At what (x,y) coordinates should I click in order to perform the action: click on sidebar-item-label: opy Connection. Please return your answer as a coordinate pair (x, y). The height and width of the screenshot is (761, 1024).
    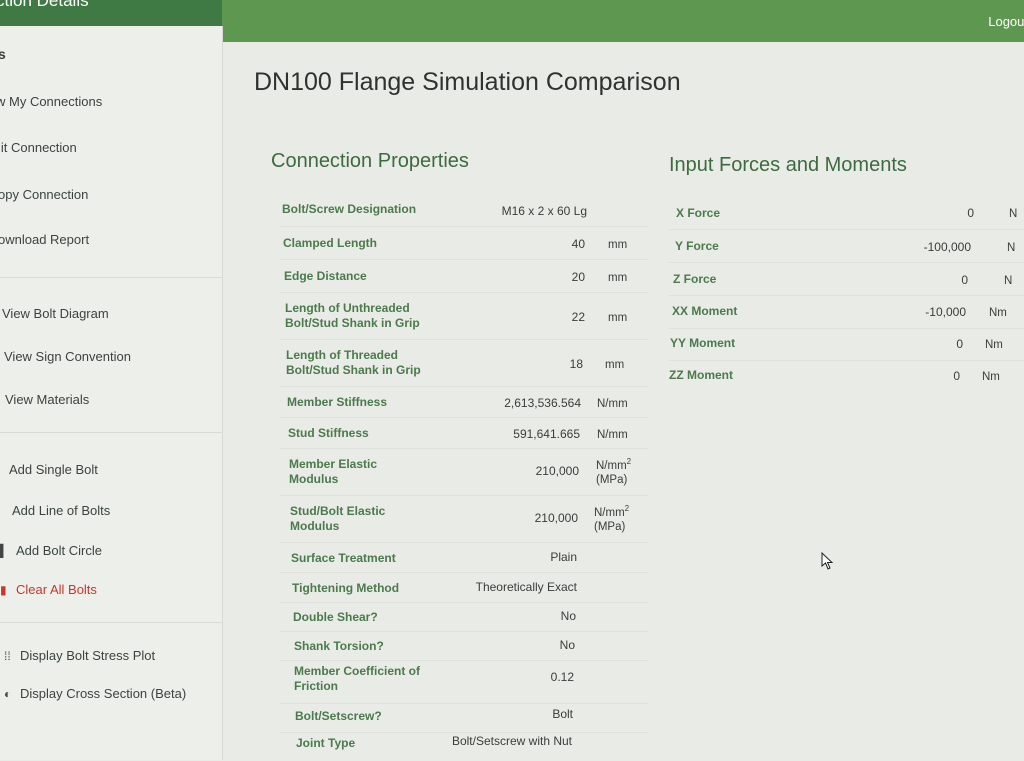
    Looking at the image, I should click on (44, 194).